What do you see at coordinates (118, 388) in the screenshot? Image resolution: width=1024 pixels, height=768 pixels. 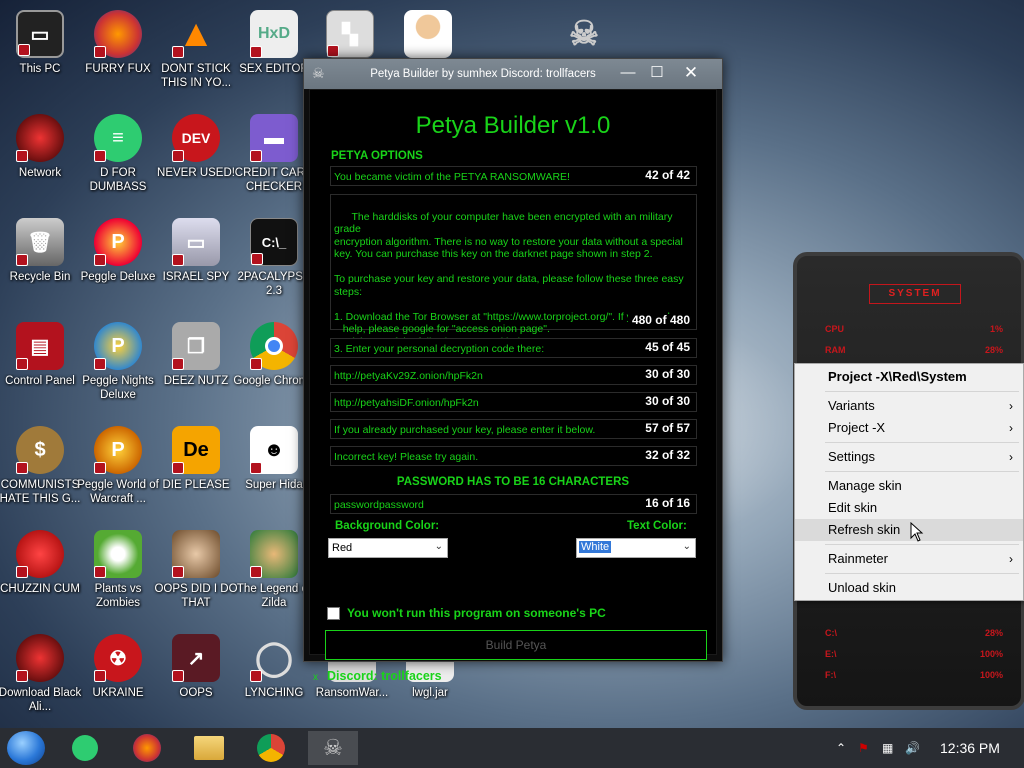 I see `desktop-icon-label: Peggle Nights Deluxe` at bounding box center [118, 388].